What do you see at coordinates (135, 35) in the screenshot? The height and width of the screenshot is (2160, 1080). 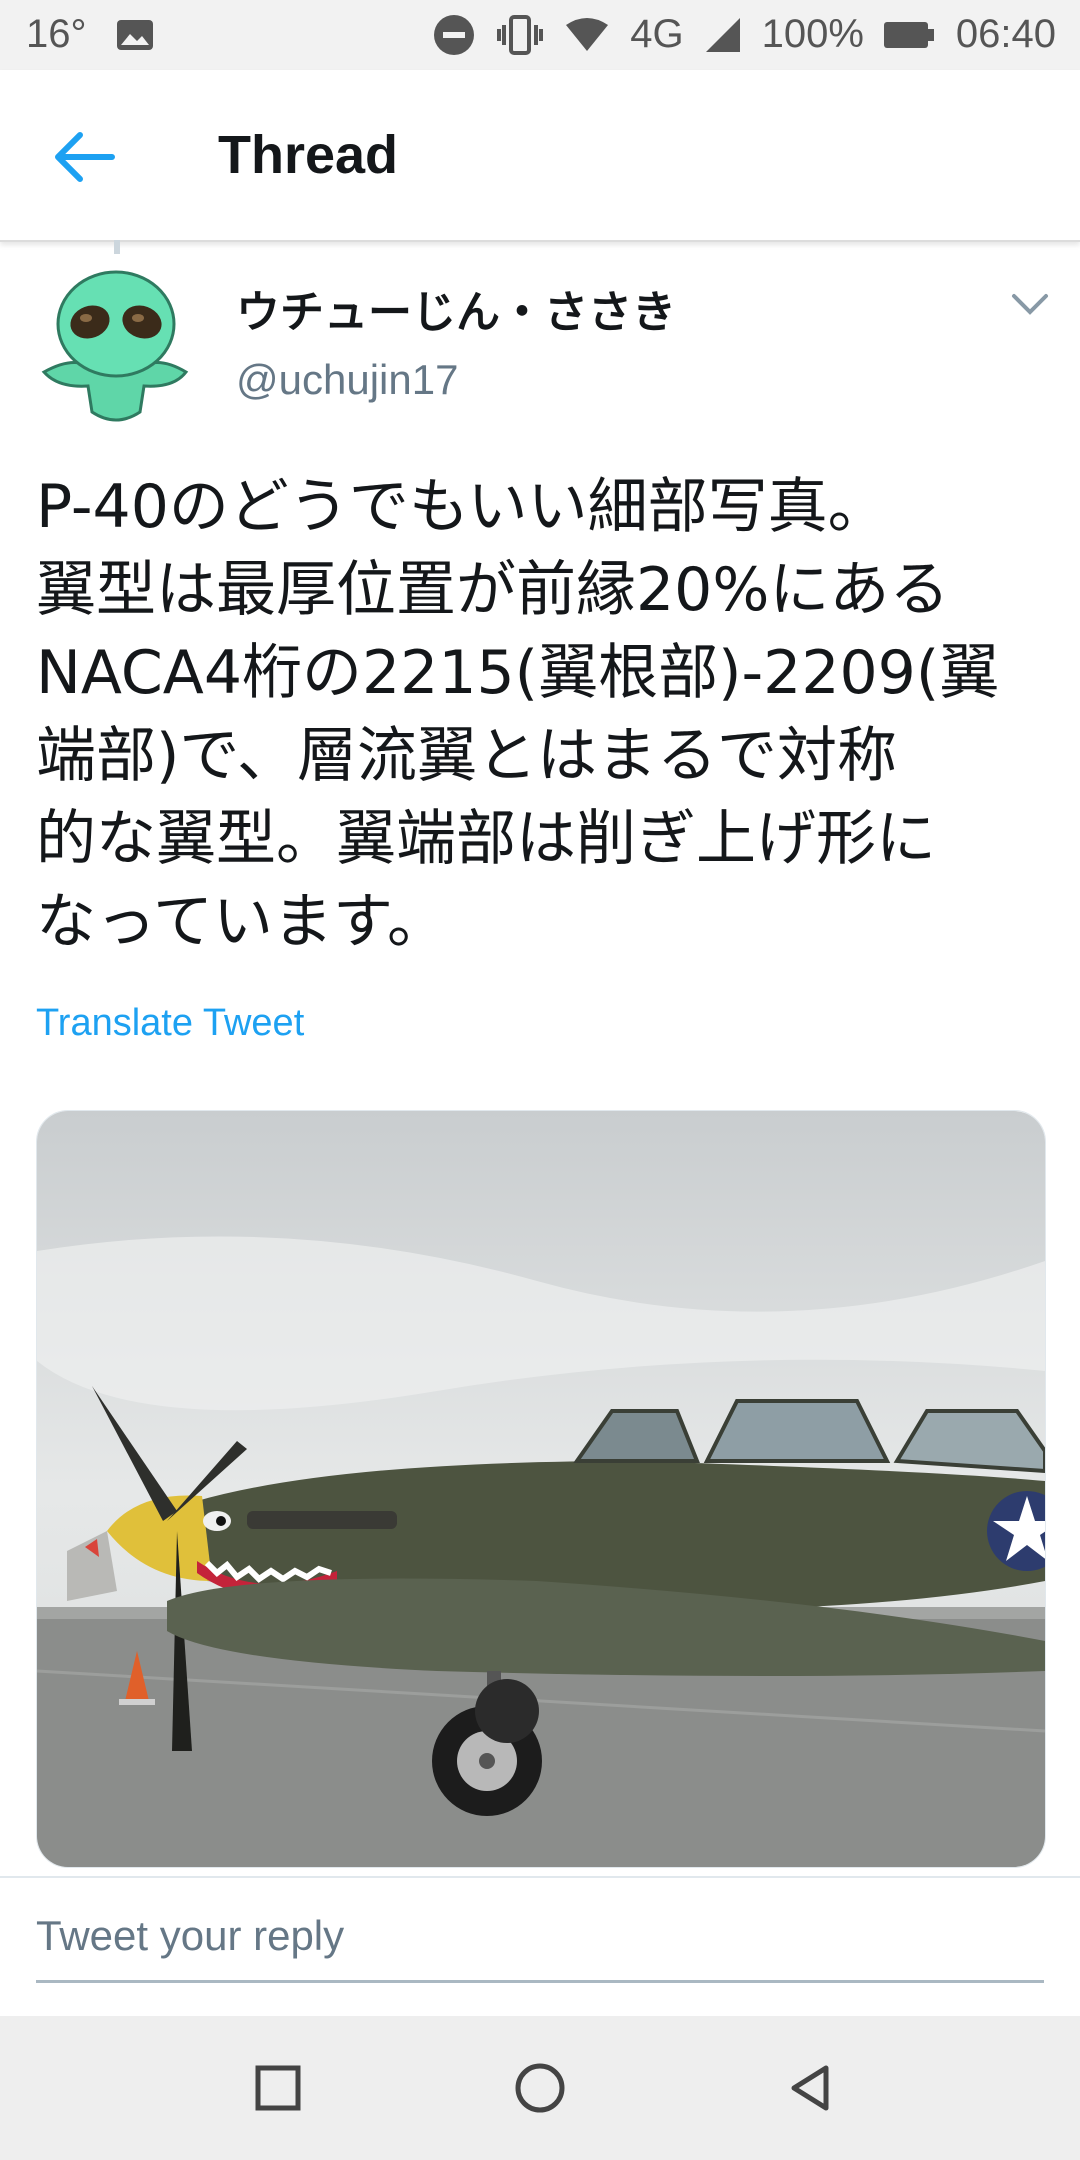 I see `image-icon` at bounding box center [135, 35].